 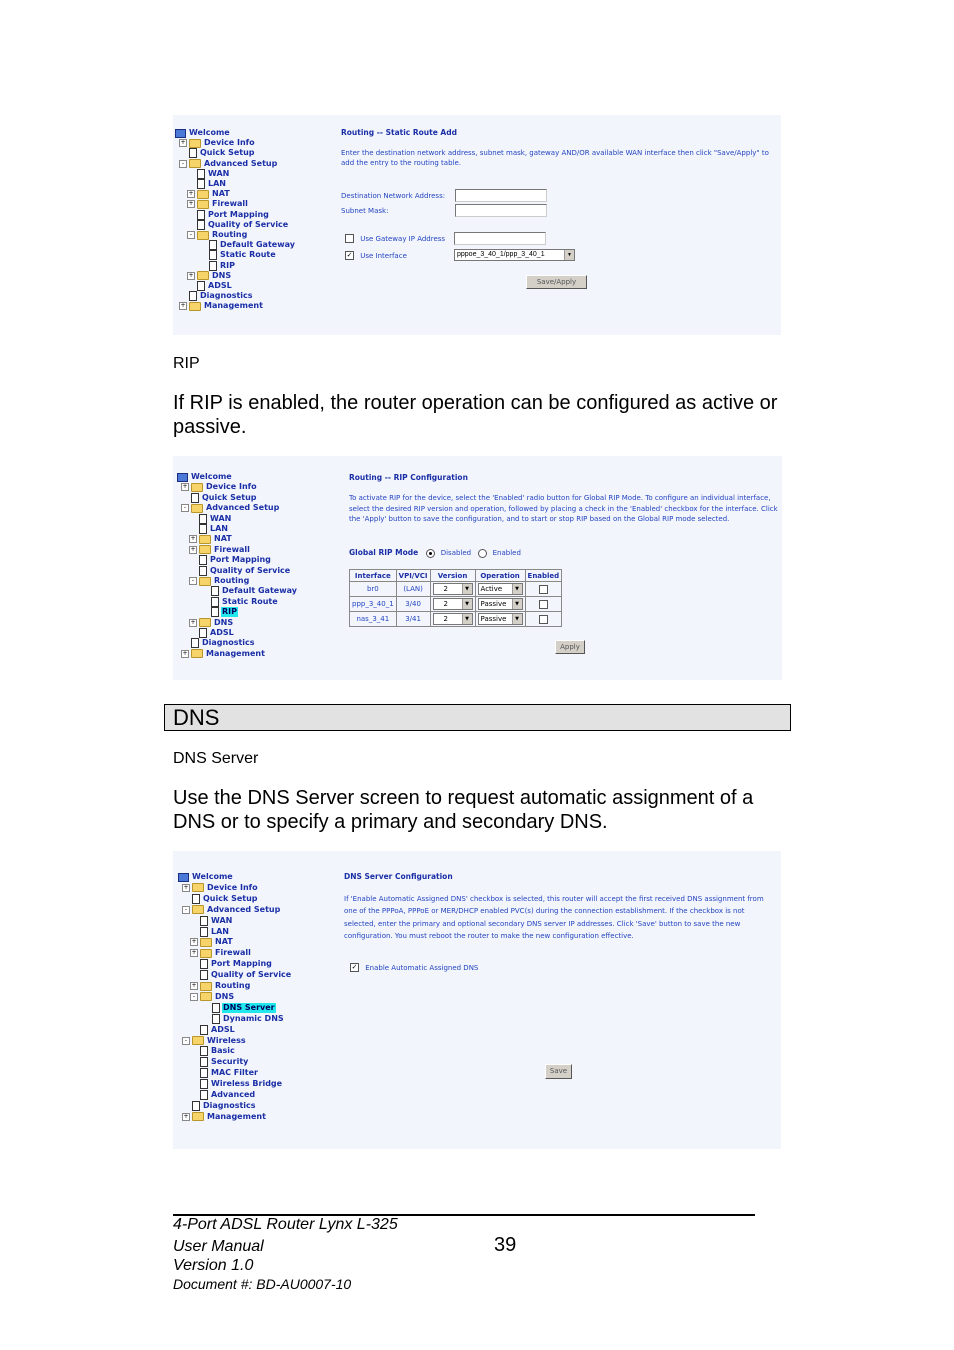 What do you see at coordinates (217, 235) in the screenshot?
I see `tree-item-routing: - Routing` at bounding box center [217, 235].